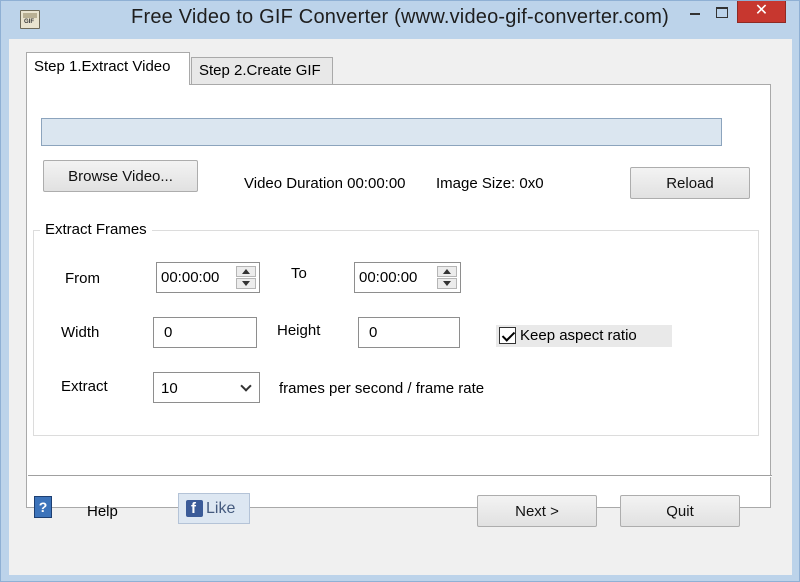 The height and width of the screenshot is (582, 800). I want to click on from-time-spinner: 00:00:00, so click(208, 277).